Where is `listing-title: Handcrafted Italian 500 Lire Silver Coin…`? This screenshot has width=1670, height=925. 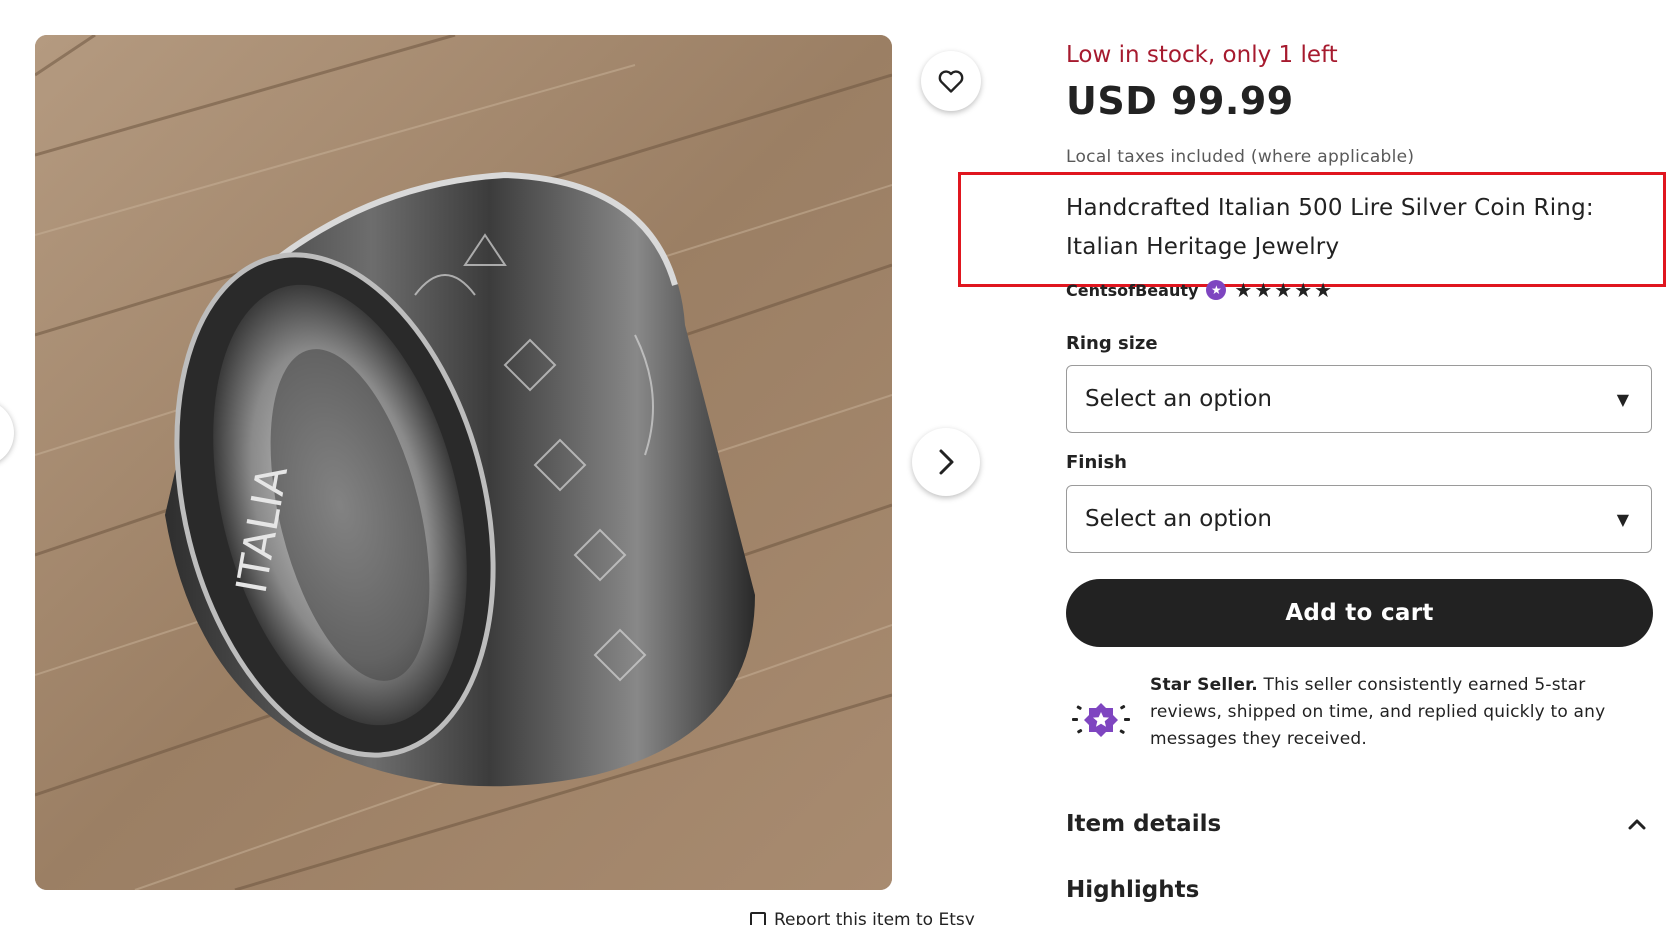
listing-title: Handcrafted Italian 500 Lire Silver Coin… is located at coordinates (1330, 227).